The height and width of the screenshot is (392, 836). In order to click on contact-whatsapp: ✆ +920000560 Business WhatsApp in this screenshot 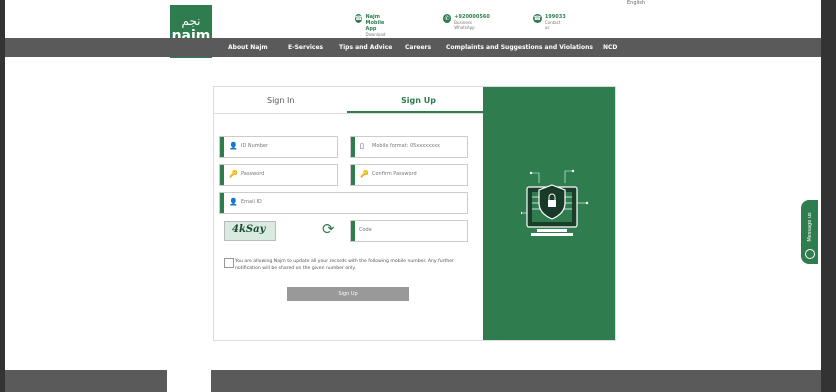, I will do `click(467, 22)`.